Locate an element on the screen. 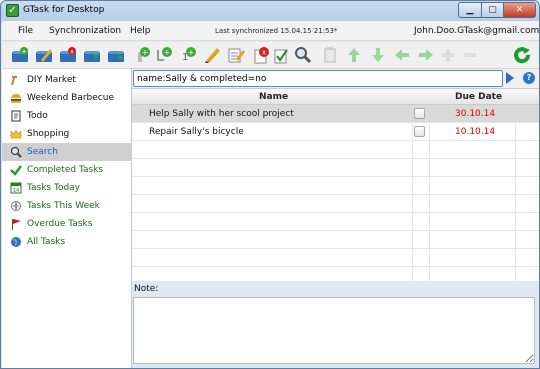 This screenshot has height=369, width=540. app-check-icon: ✓ is located at coordinates (12, 10).